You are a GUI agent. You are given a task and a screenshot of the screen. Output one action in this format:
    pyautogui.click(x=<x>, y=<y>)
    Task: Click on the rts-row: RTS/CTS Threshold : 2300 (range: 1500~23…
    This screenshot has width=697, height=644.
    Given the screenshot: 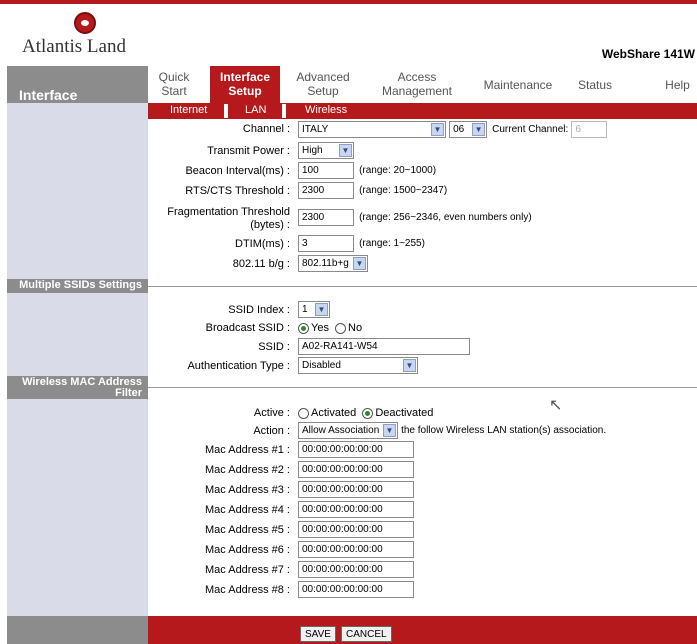 What is the action you would take?
    pyautogui.click(x=422, y=191)
    